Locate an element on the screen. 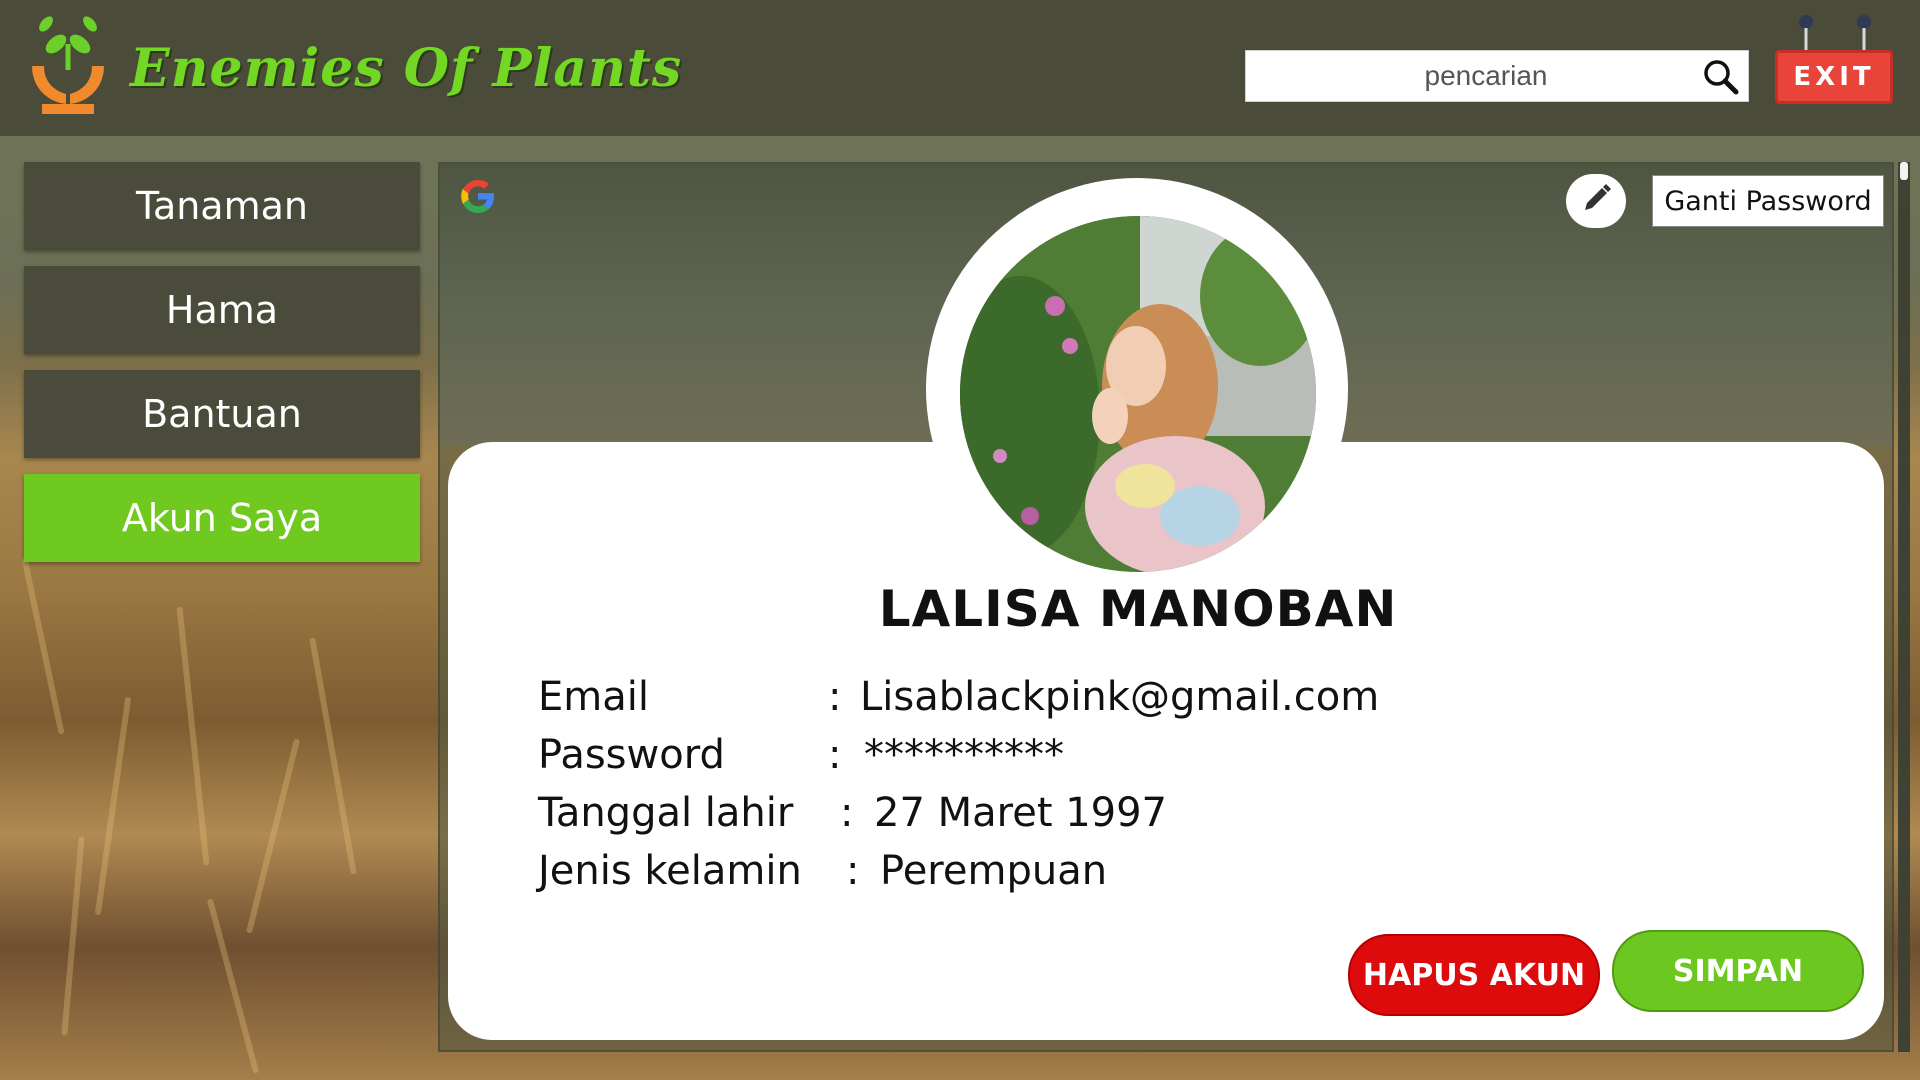 The height and width of the screenshot is (1080, 1920). save-button: SIMPAN is located at coordinates (1738, 971).